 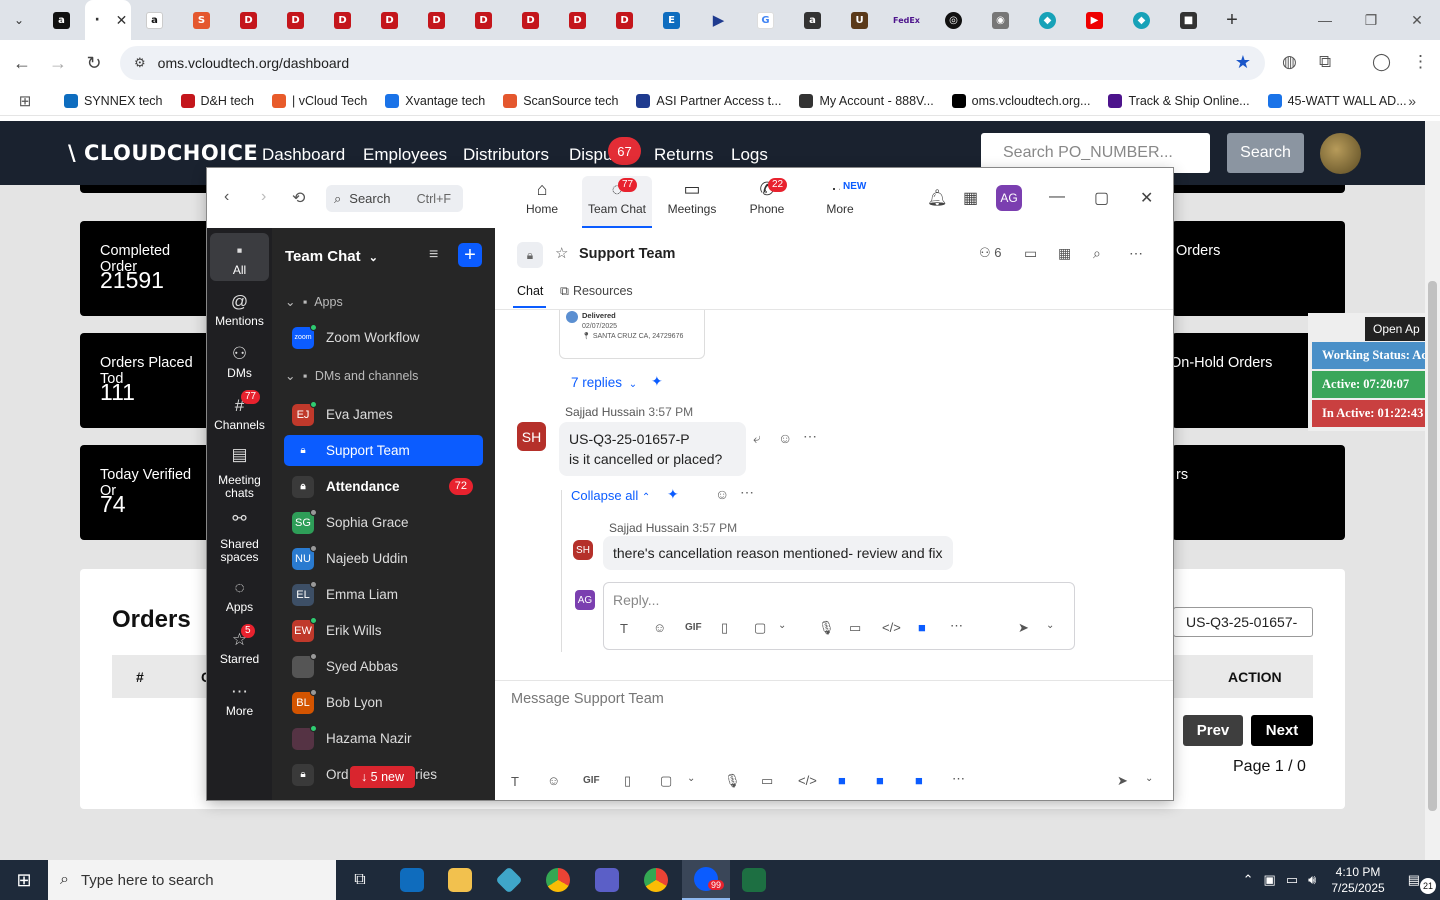 I want to click on zoom-taskbar-icon: 99, so click(x=706, y=880).